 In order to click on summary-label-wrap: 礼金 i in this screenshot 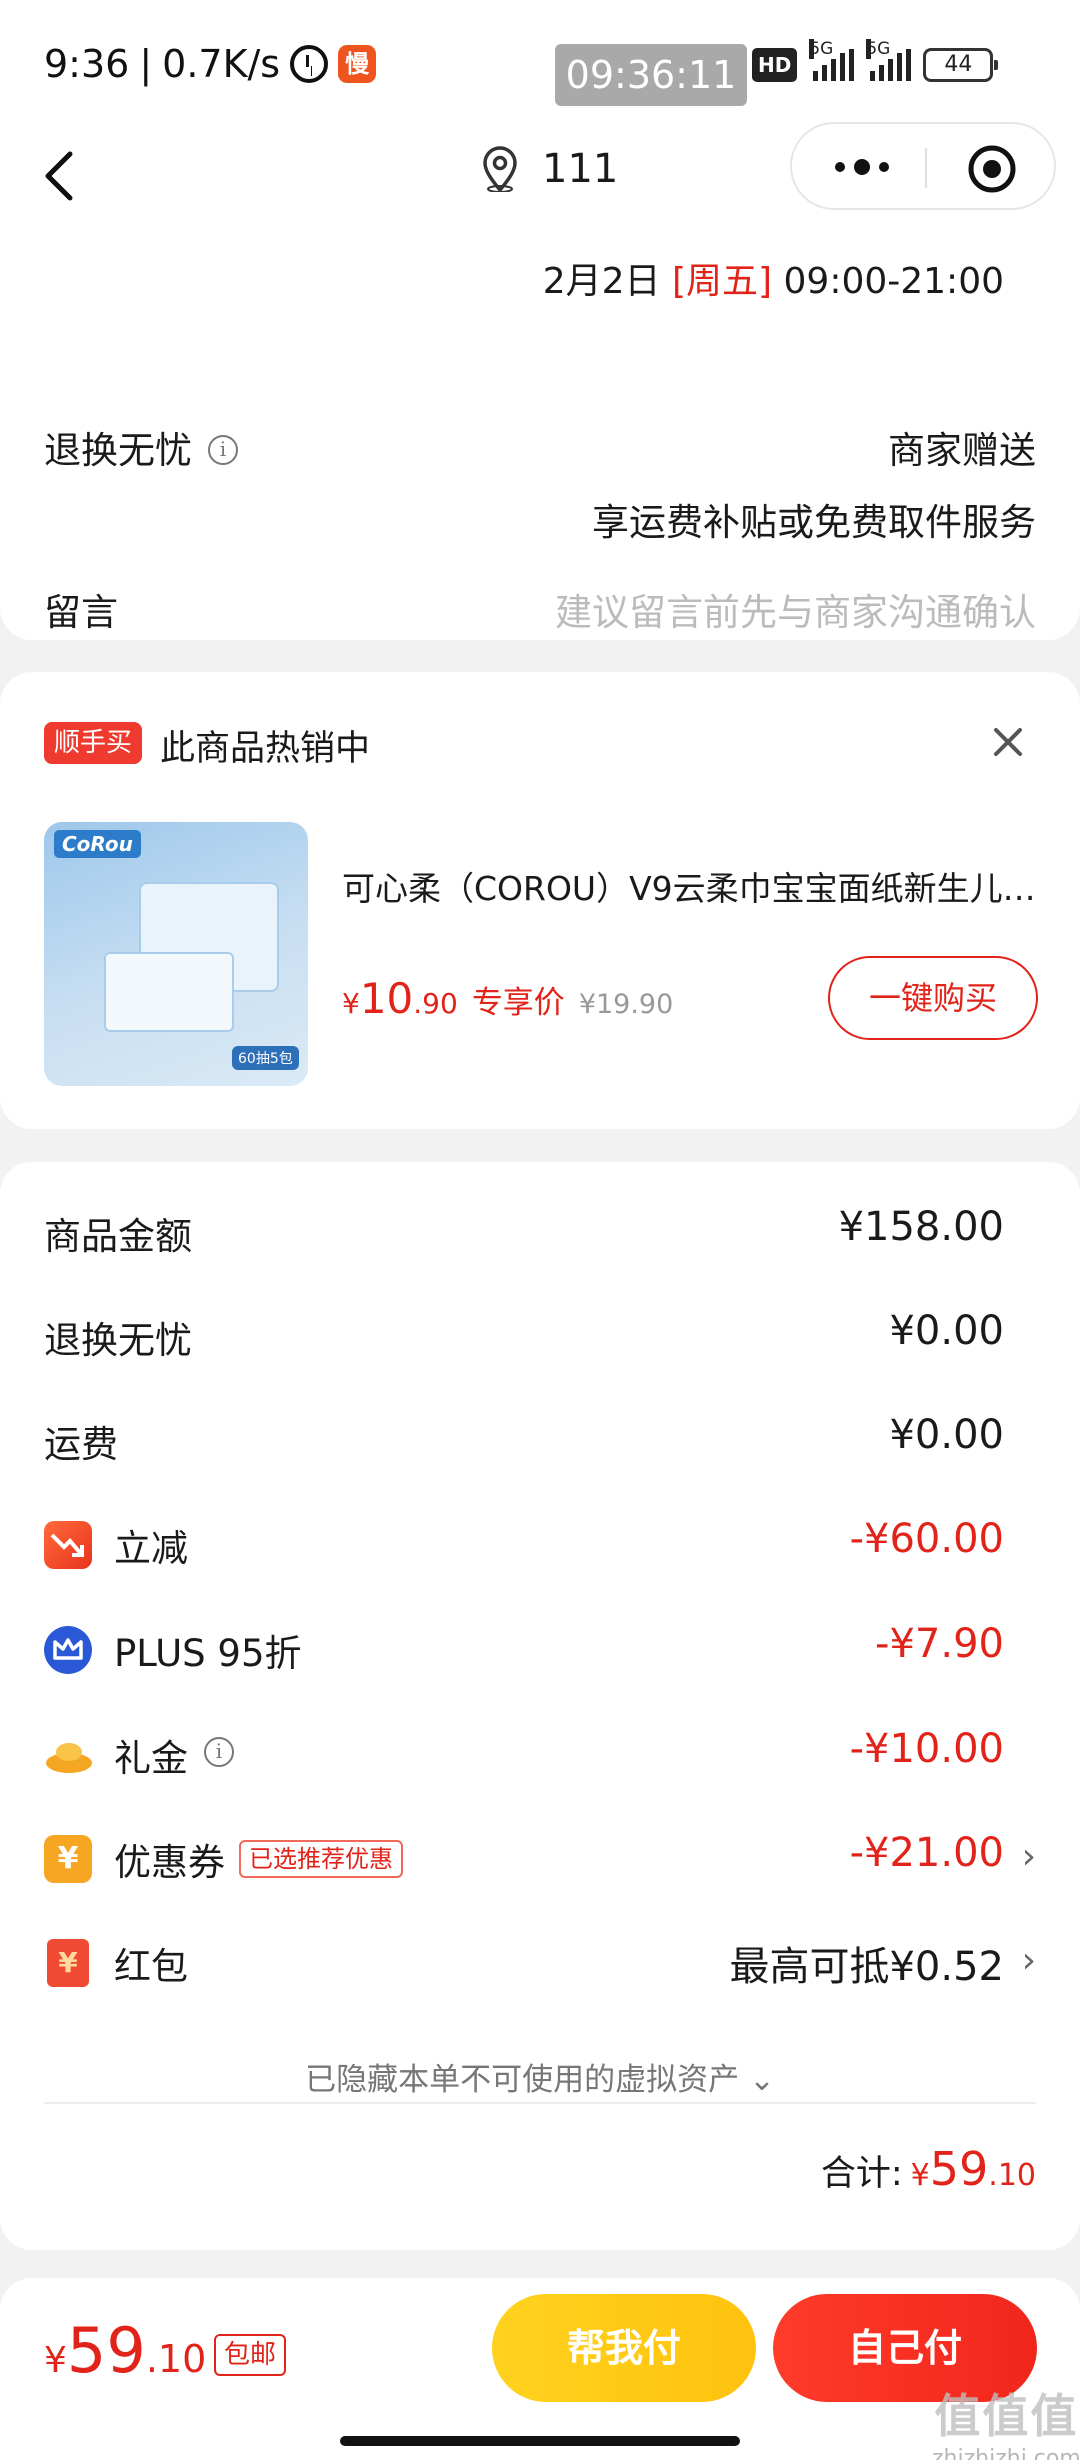, I will do `click(139, 1755)`.